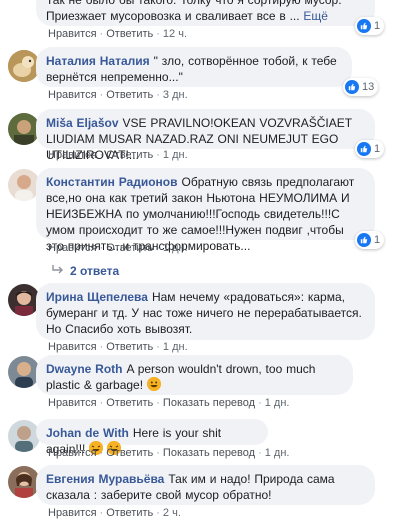 This screenshot has height=531, width=411. I want to click on grinning-emoji-icon, so click(153, 384).